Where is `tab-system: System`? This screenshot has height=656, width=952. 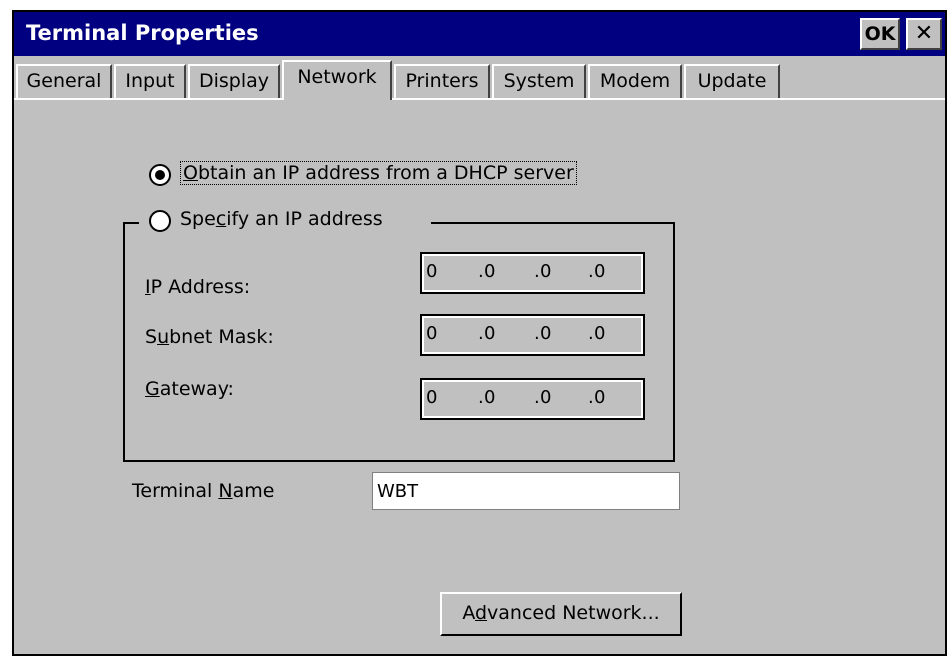
tab-system: System is located at coordinates (539, 81).